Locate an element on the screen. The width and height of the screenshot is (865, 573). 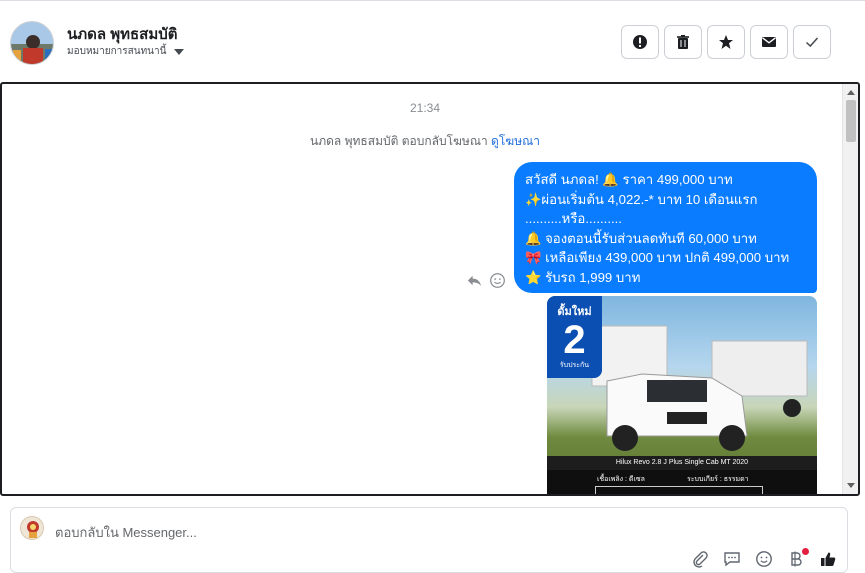
saved-replies-icon is located at coordinates (732, 559).